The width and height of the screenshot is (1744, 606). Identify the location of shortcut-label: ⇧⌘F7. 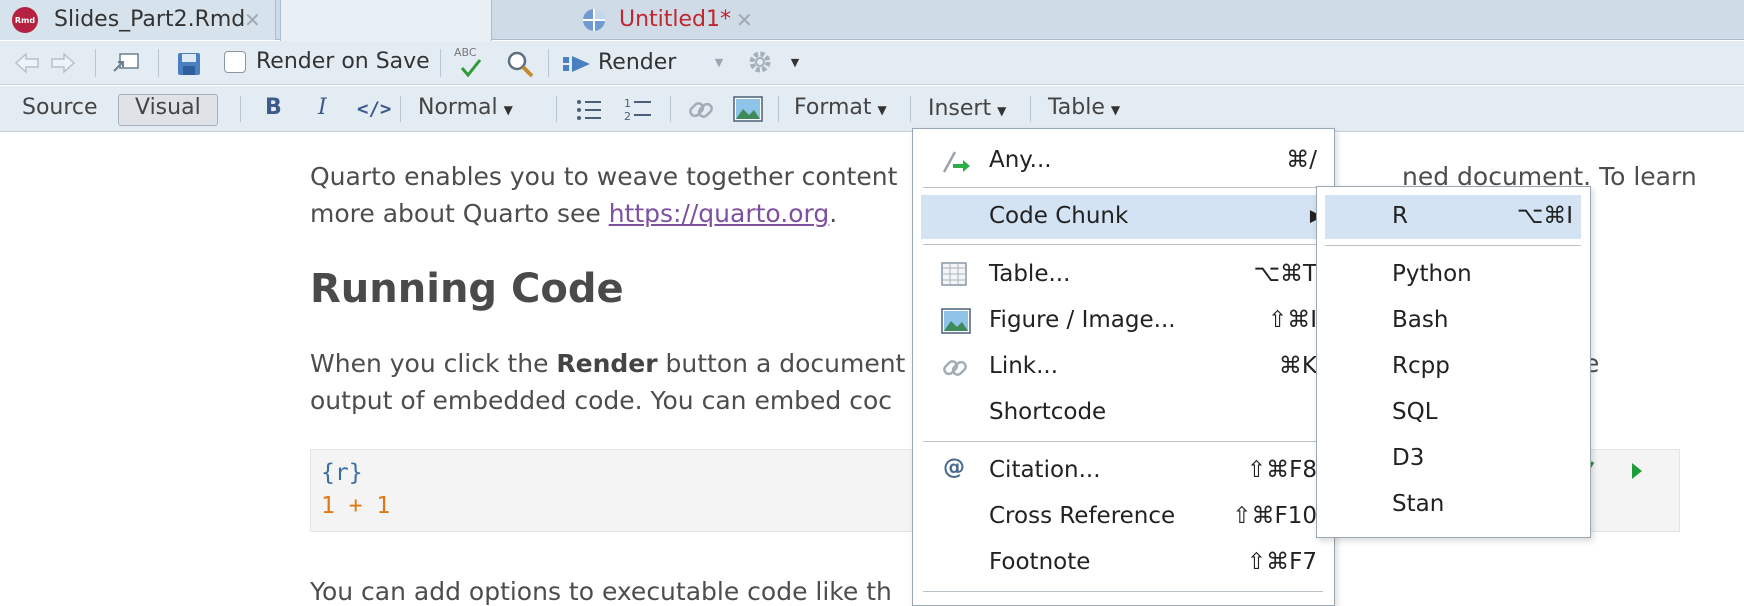
(1281, 562).